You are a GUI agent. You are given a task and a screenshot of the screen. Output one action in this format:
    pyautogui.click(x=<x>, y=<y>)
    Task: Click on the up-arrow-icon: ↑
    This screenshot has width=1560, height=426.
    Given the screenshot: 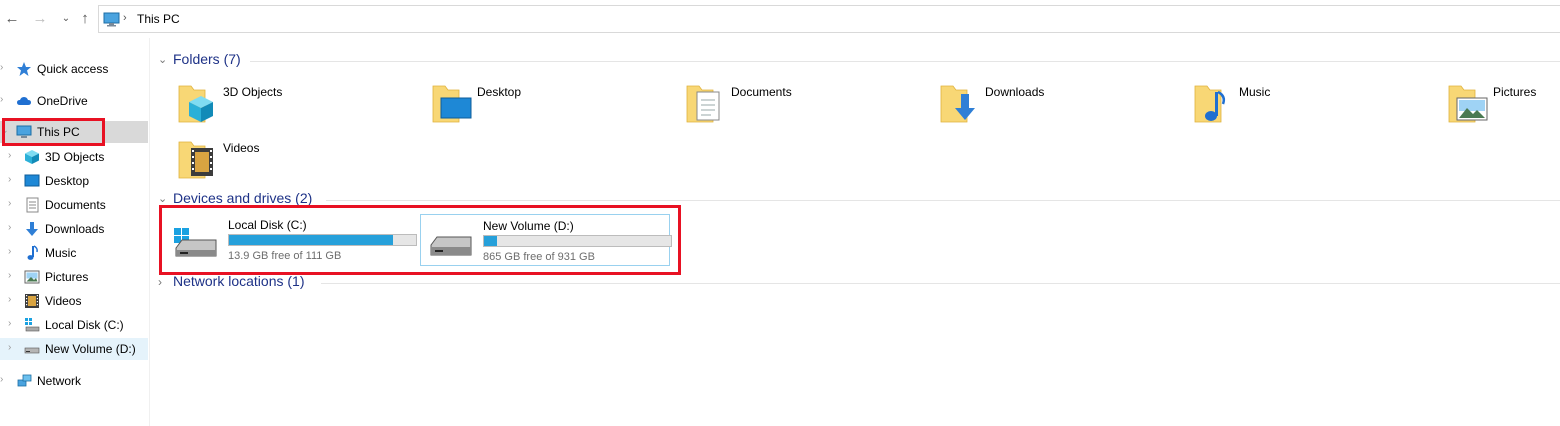 What is the action you would take?
    pyautogui.click(x=85, y=19)
    